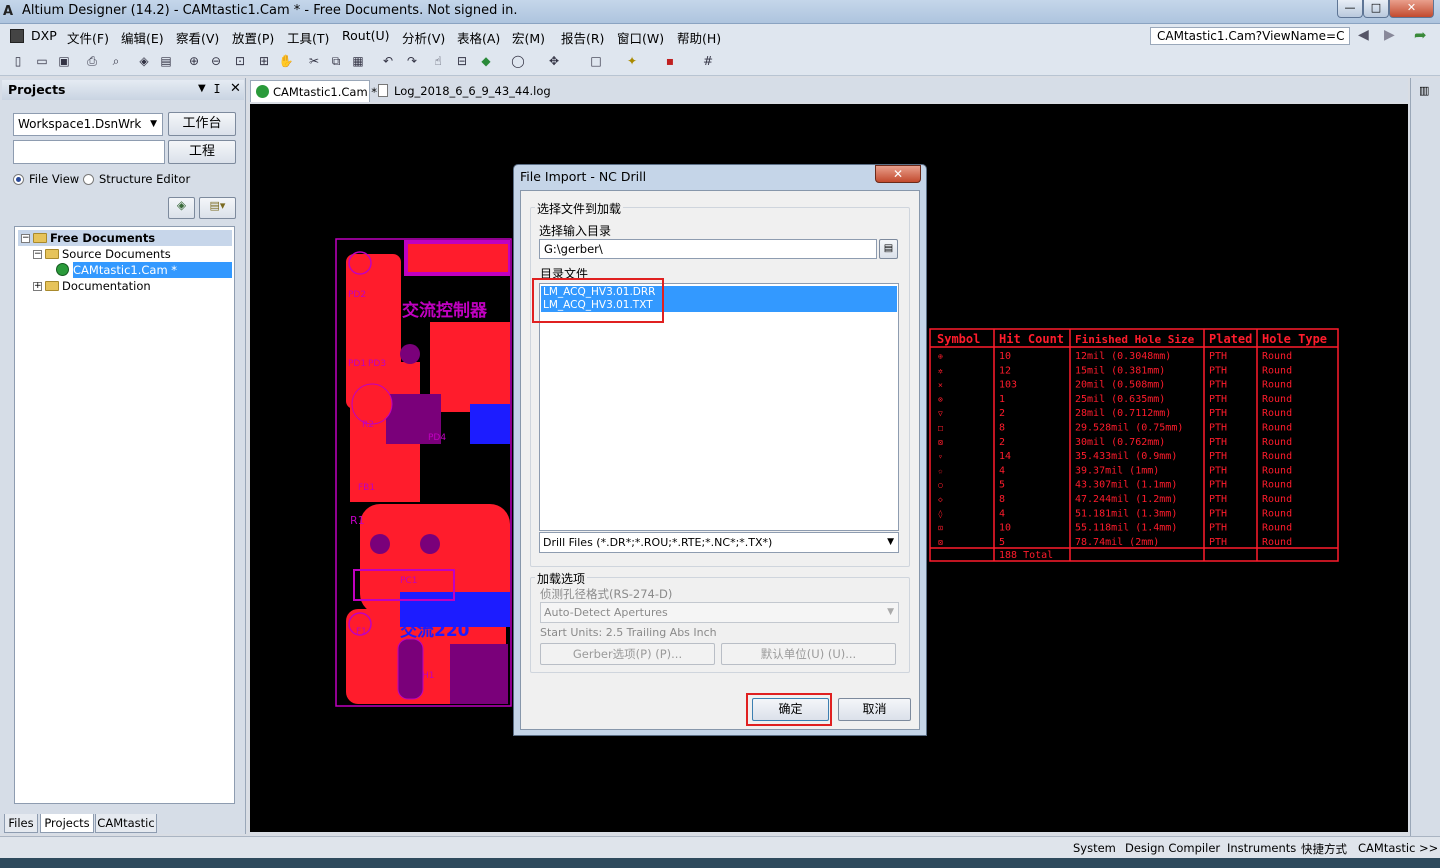  I want to click on menu-place: 放置(P), so click(253, 37).